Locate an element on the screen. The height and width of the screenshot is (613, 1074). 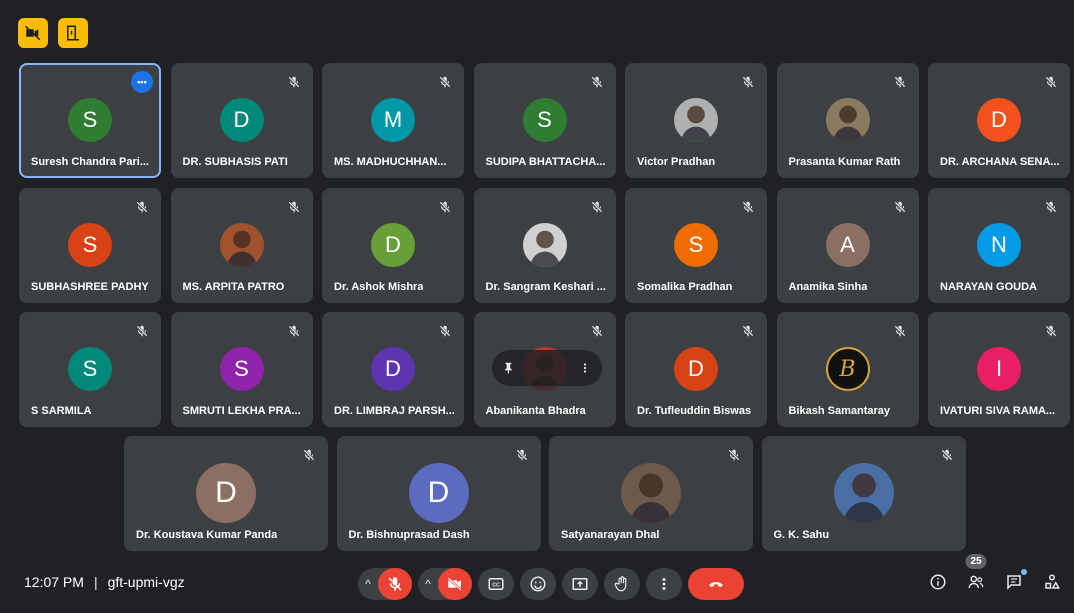
participant-tile: Prasanta Kumar Rath is located at coordinates (847, 120).